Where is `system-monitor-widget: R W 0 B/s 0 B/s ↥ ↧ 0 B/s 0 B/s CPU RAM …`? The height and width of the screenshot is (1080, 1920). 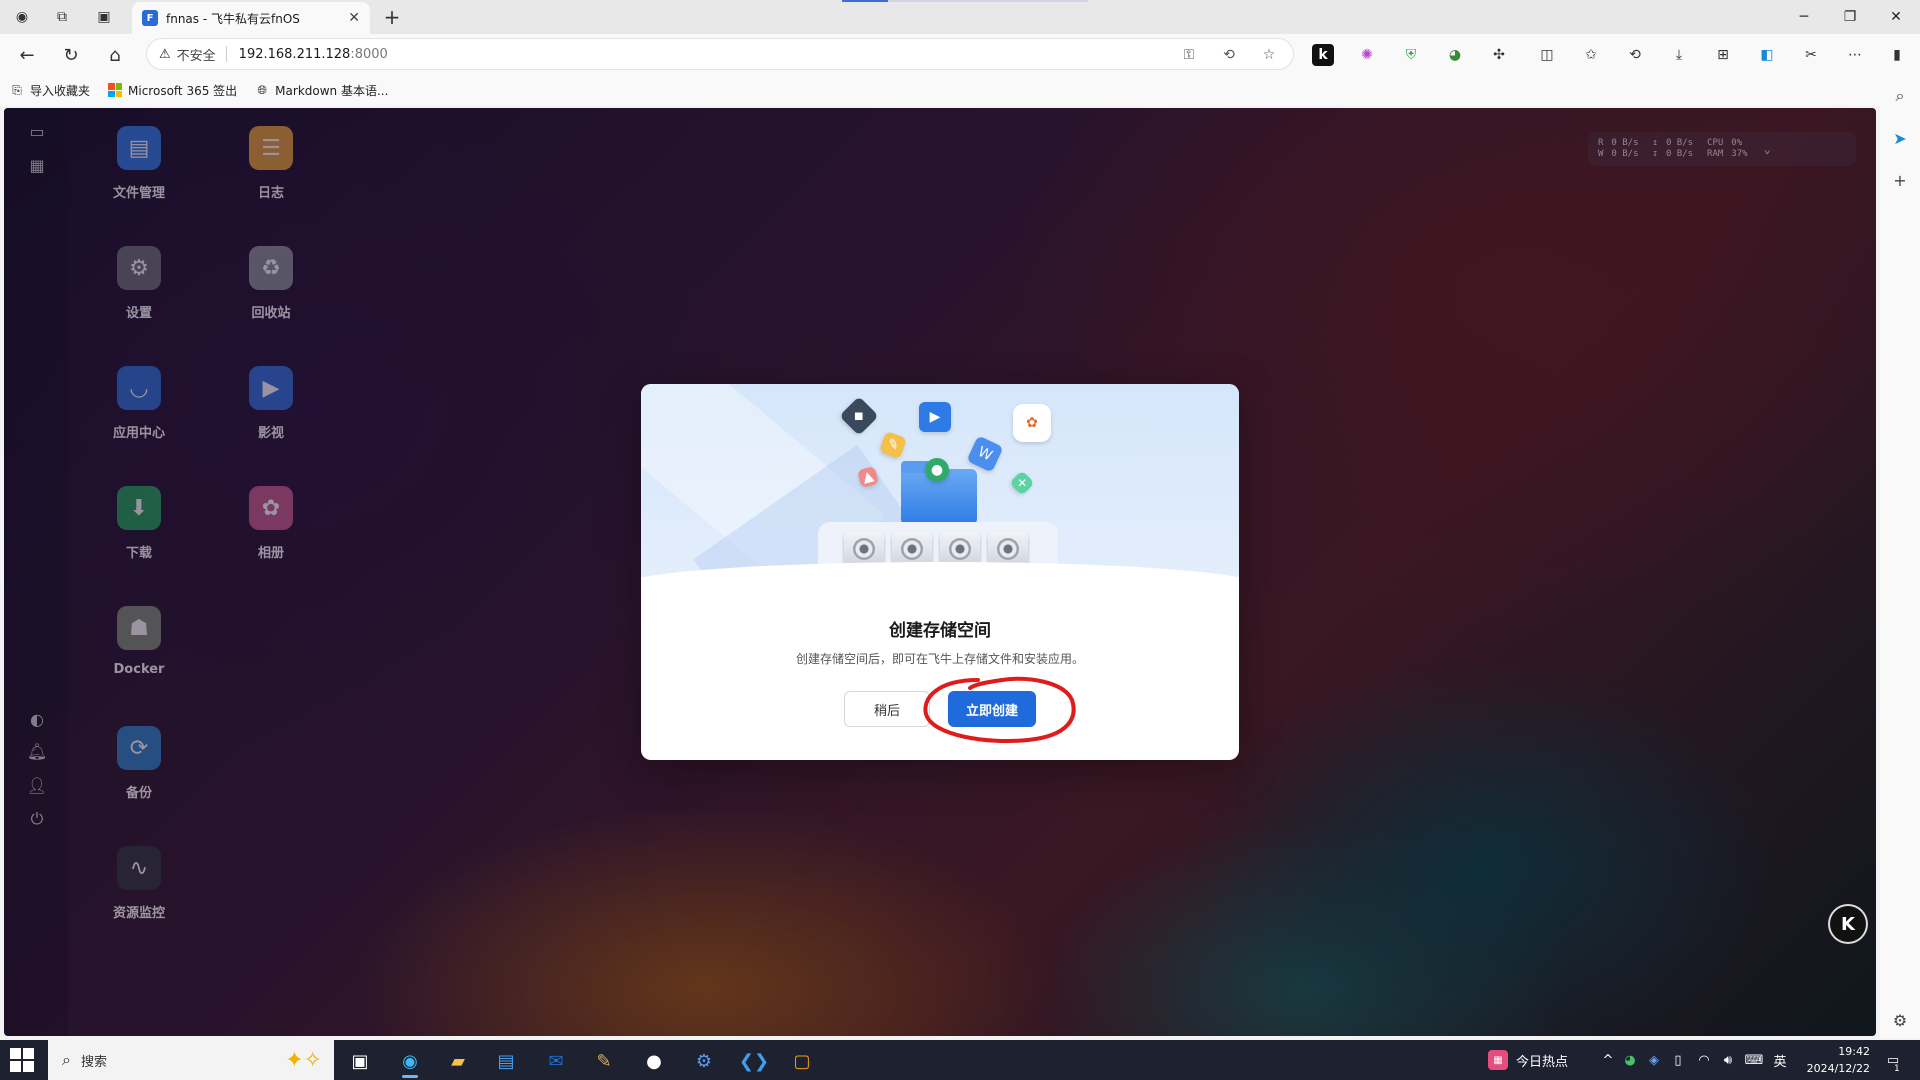 system-monitor-widget: R W 0 B/s 0 B/s ↥ ↧ 0 B/s 0 B/s CPU RAM … is located at coordinates (1722, 149).